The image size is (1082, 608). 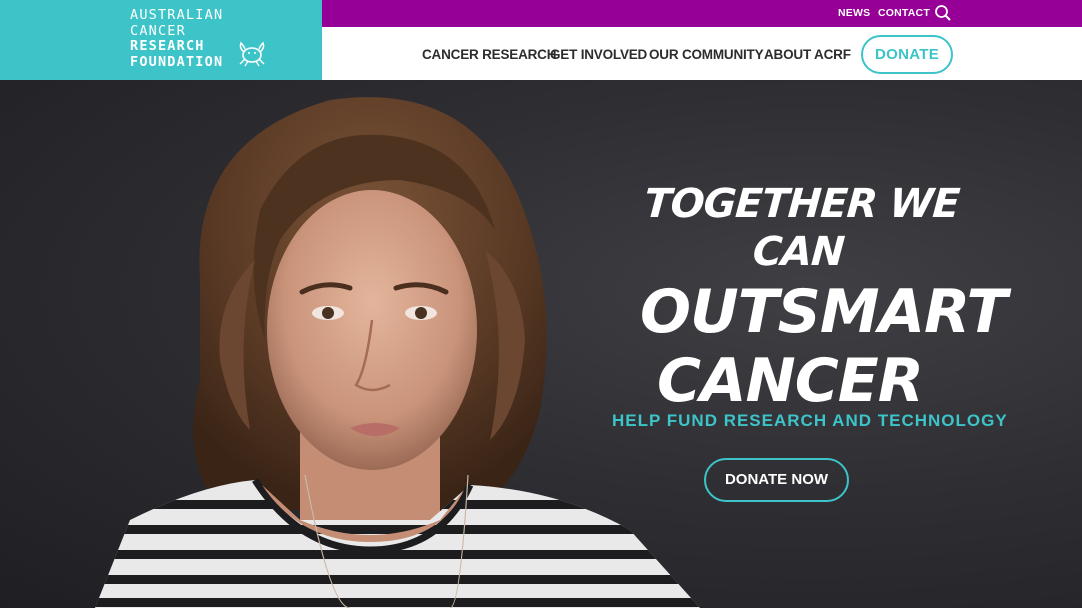 What do you see at coordinates (598, 54) in the screenshot?
I see `nav-item-get-involved: GET INVOLVED` at bounding box center [598, 54].